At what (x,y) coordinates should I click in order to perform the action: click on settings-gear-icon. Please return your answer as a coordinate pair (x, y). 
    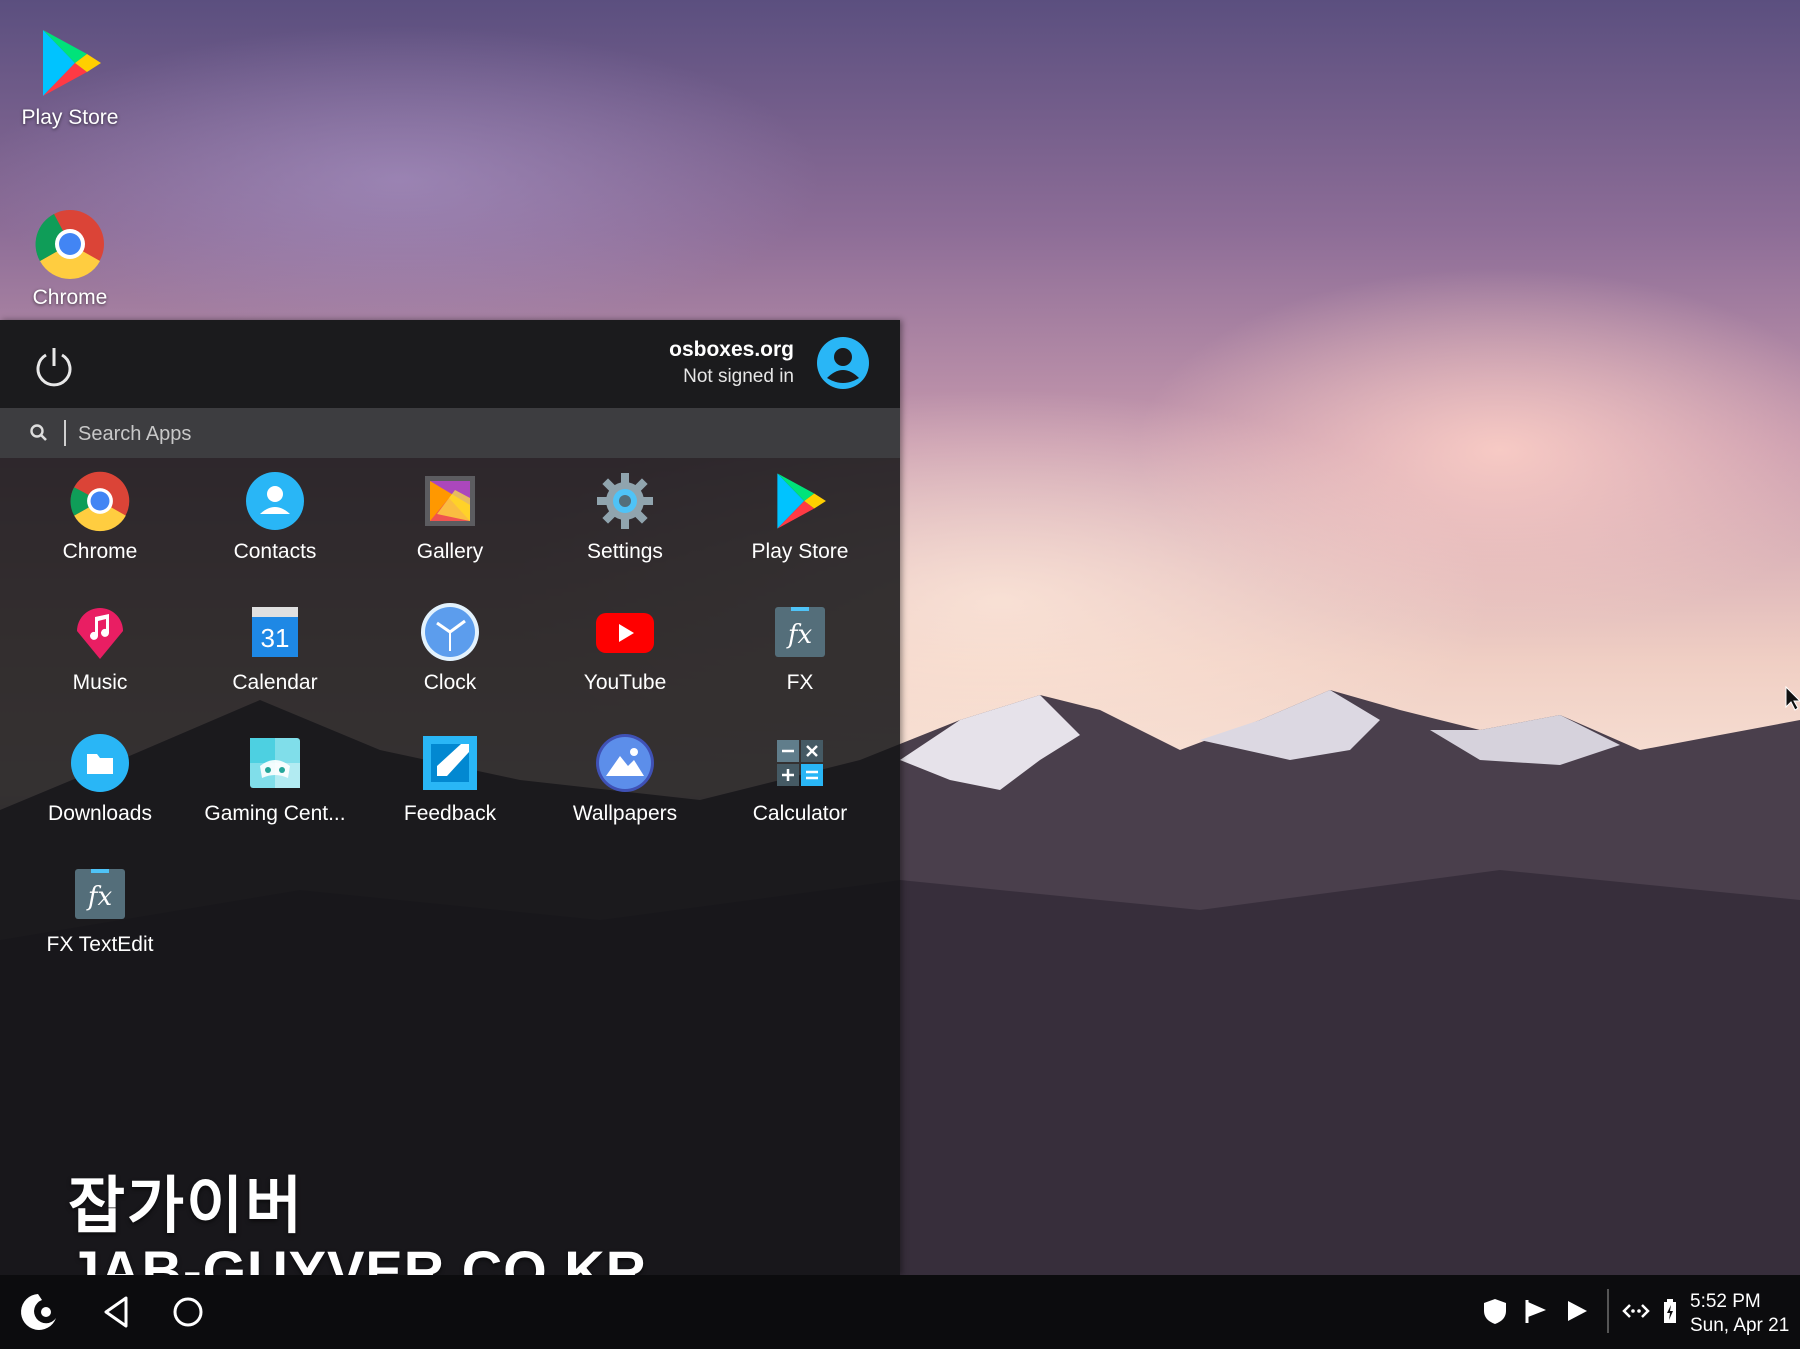
    Looking at the image, I should click on (625, 501).